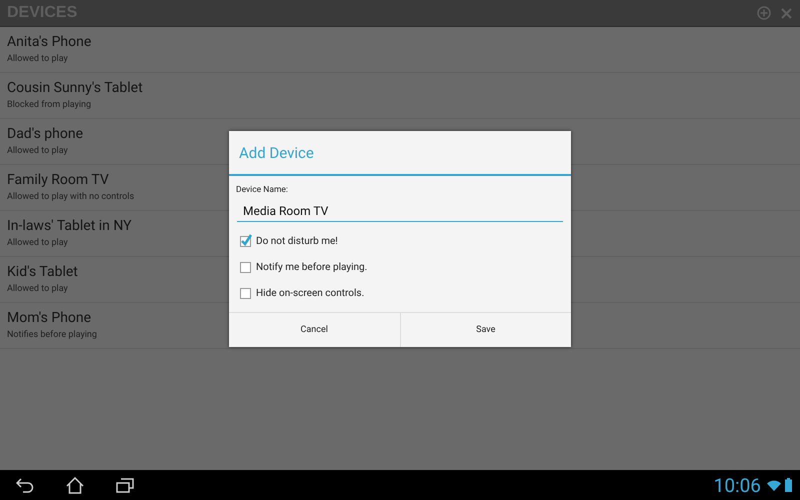  I want to click on device-status: Notifies before playing, so click(52, 335).